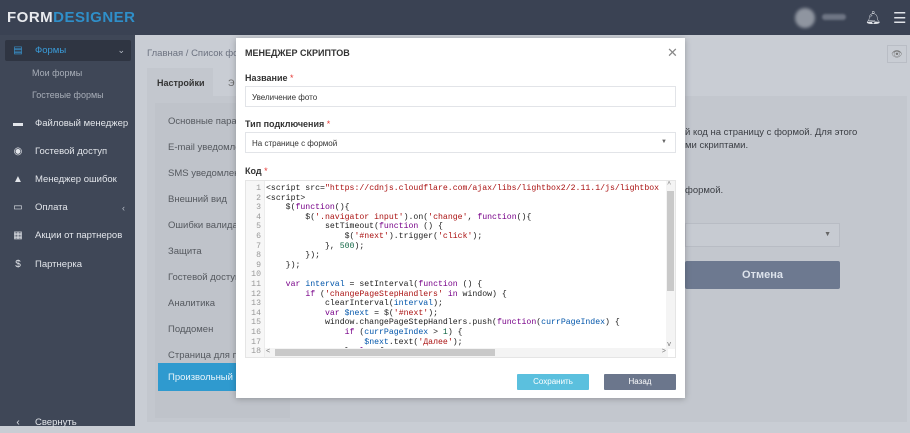  Describe the element at coordinates (68, 179) in the screenshot. I see `sidebar-item: ▲ Менеджер ошибок` at that location.